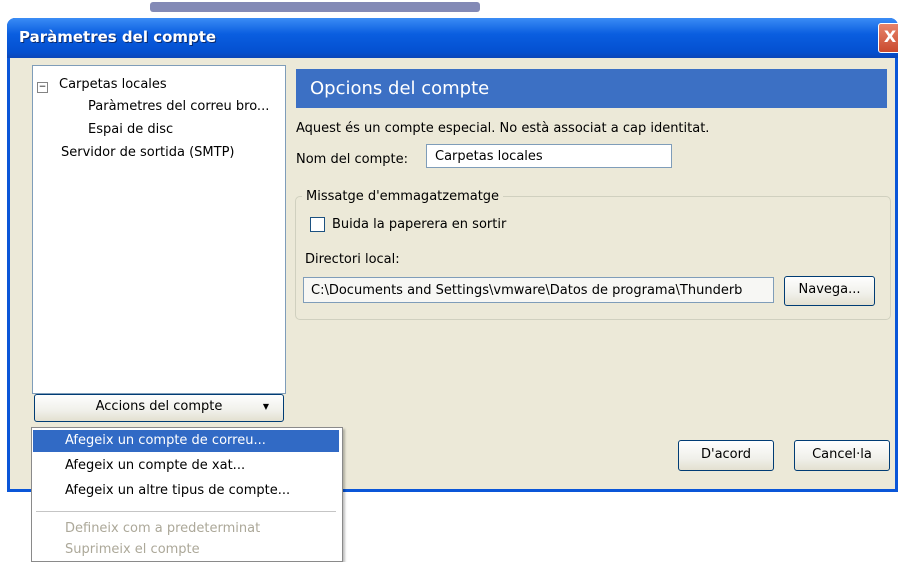 This screenshot has height=562, width=898. What do you see at coordinates (148, 152) in the screenshot?
I see `tree-item-smtp-server: Servidor de sortida (SMTP)` at bounding box center [148, 152].